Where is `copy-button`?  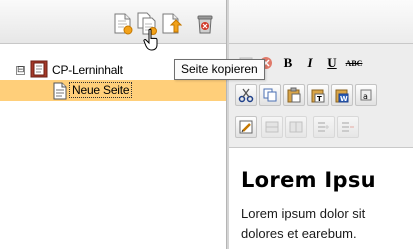 copy-button is located at coordinates (270, 95).